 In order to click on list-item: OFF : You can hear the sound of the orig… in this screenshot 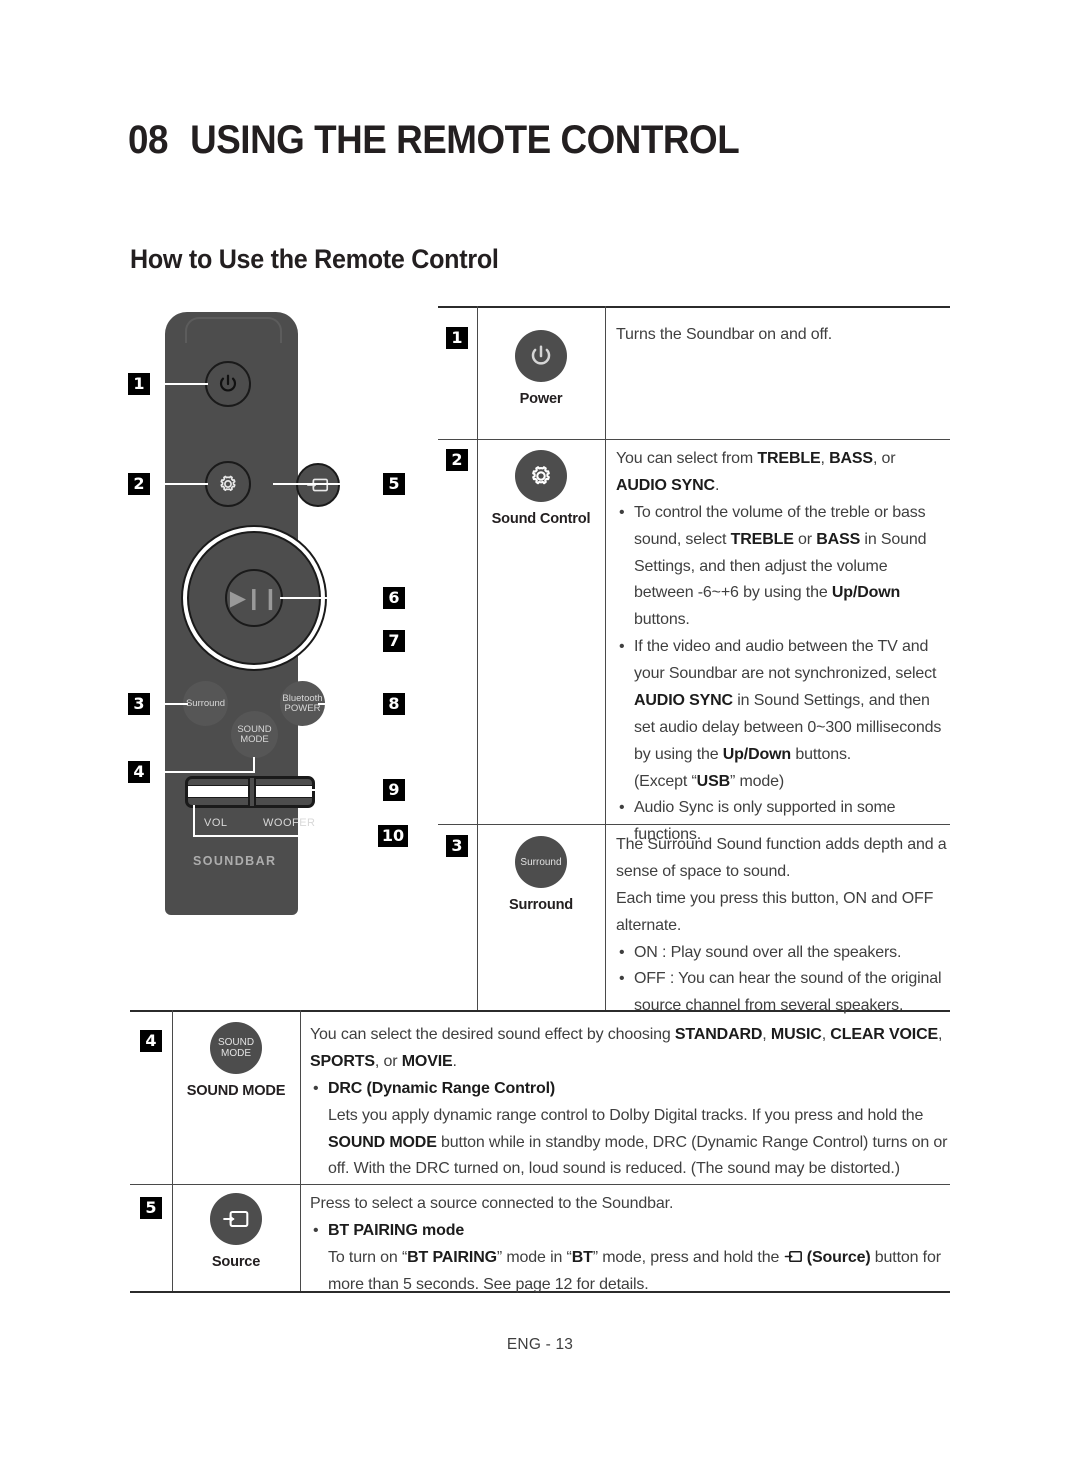, I will do `click(782, 993)`.